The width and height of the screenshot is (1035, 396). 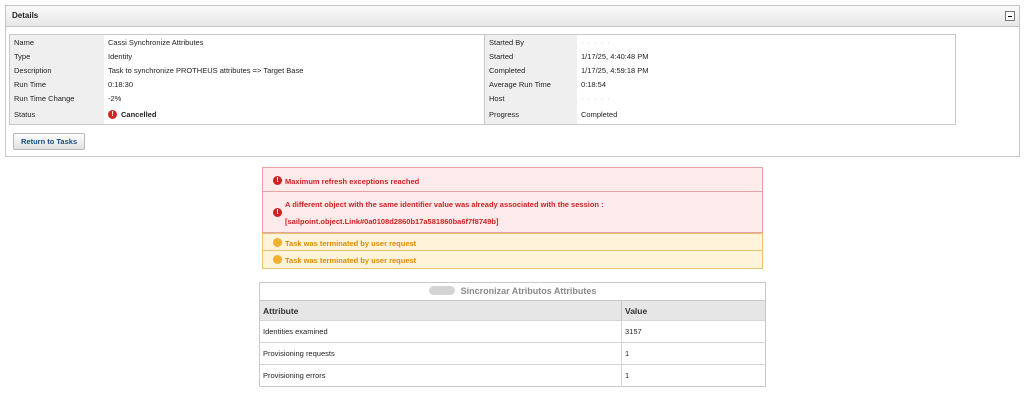 What do you see at coordinates (482, 98) in the screenshot?
I see `details-row: Run Time Change -2% Host · · · · ·` at bounding box center [482, 98].